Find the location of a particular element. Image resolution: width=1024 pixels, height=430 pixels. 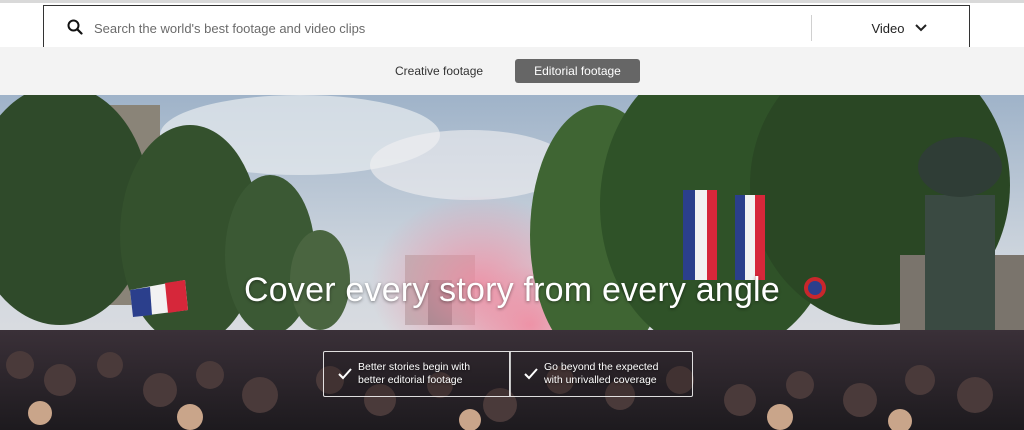

benefit-line: with unrivalled coverage is located at coordinates (600, 380).